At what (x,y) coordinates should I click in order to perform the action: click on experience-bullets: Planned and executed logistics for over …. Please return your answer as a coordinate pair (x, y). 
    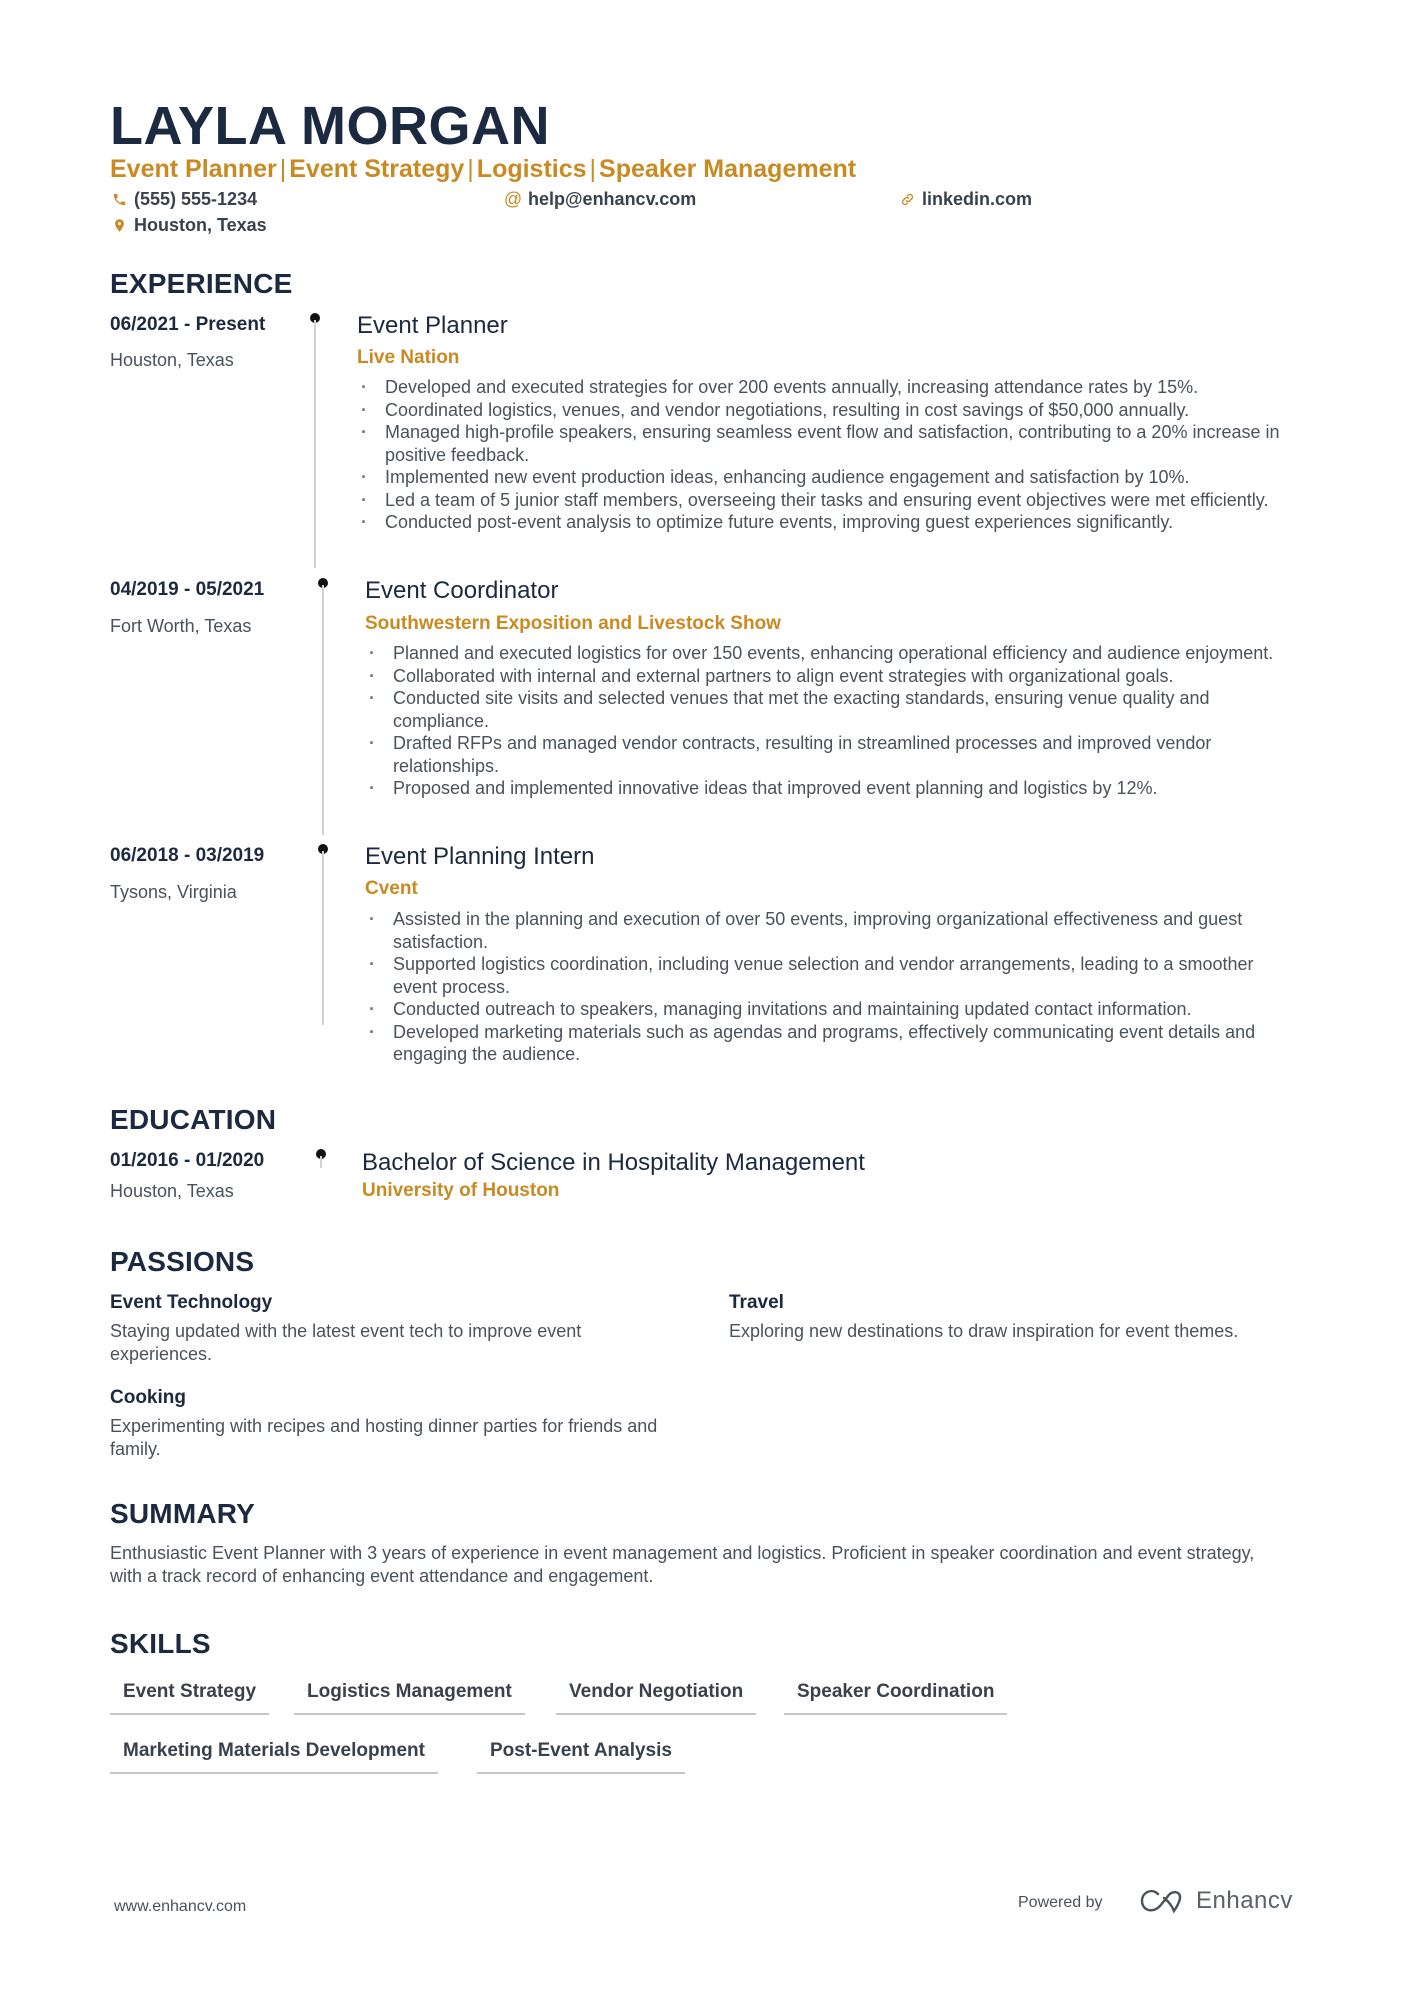
    Looking at the image, I should click on (830, 721).